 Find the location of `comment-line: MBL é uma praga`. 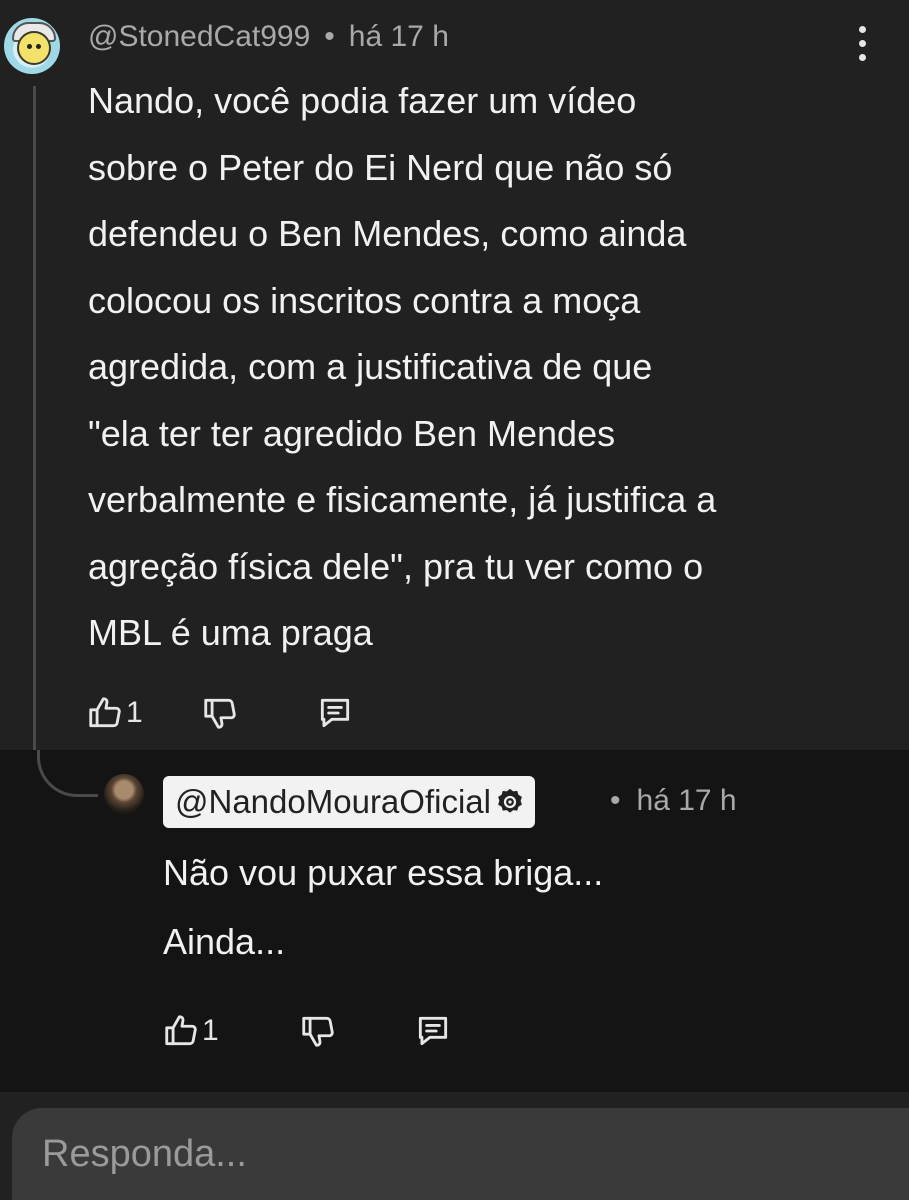

comment-line: MBL é uma praga is located at coordinates (230, 632).